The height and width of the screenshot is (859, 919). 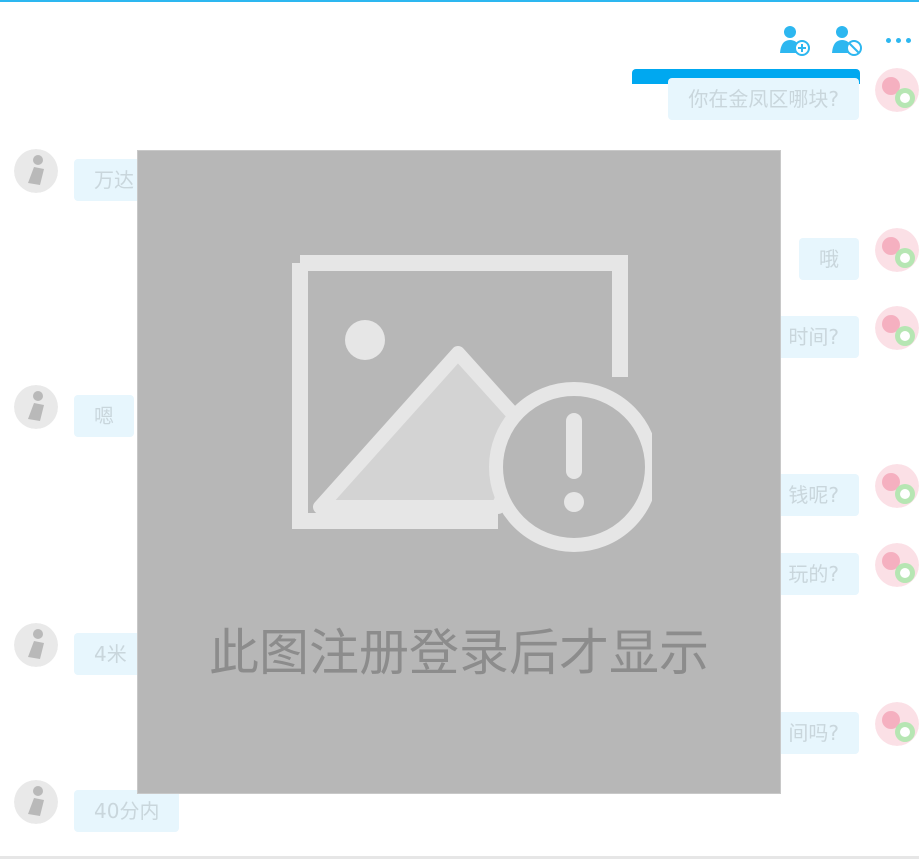 I want to click on more-dots-icon, so click(x=898, y=40).